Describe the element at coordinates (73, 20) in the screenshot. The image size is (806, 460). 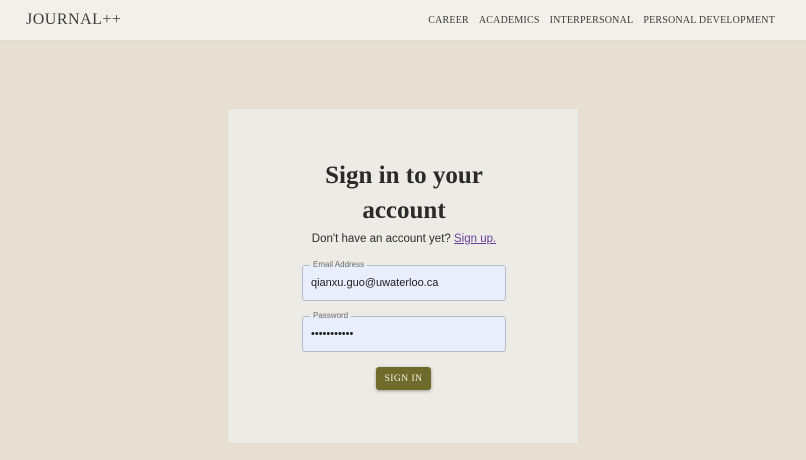
I see `brand-logo: JOURNAL++` at that location.